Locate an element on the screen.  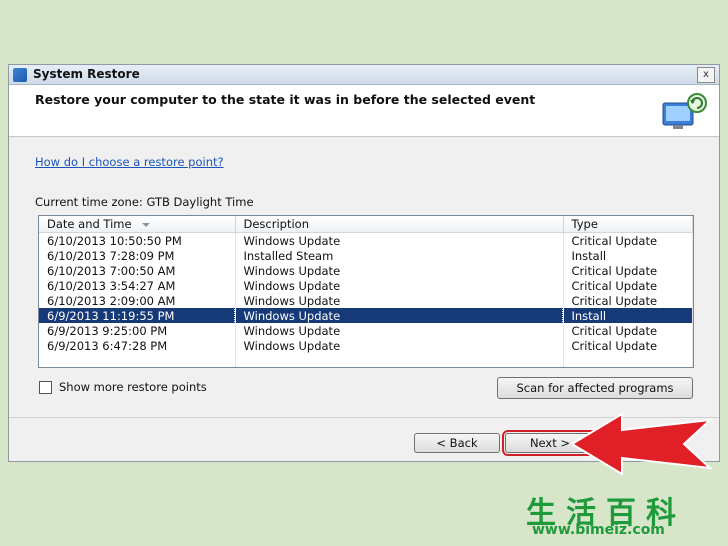
back-button: < Back is located at coordinates (457, 443).